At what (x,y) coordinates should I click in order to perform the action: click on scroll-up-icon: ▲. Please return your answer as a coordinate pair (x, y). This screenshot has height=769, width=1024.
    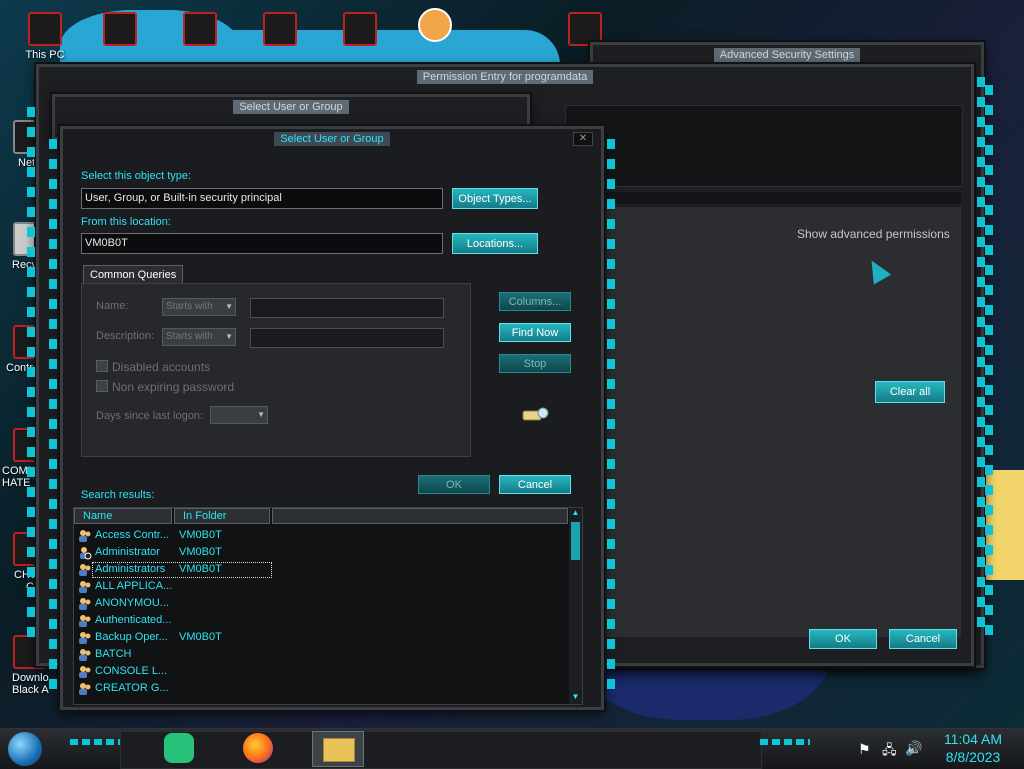
    Looking at the image, I should click on (575, 514).